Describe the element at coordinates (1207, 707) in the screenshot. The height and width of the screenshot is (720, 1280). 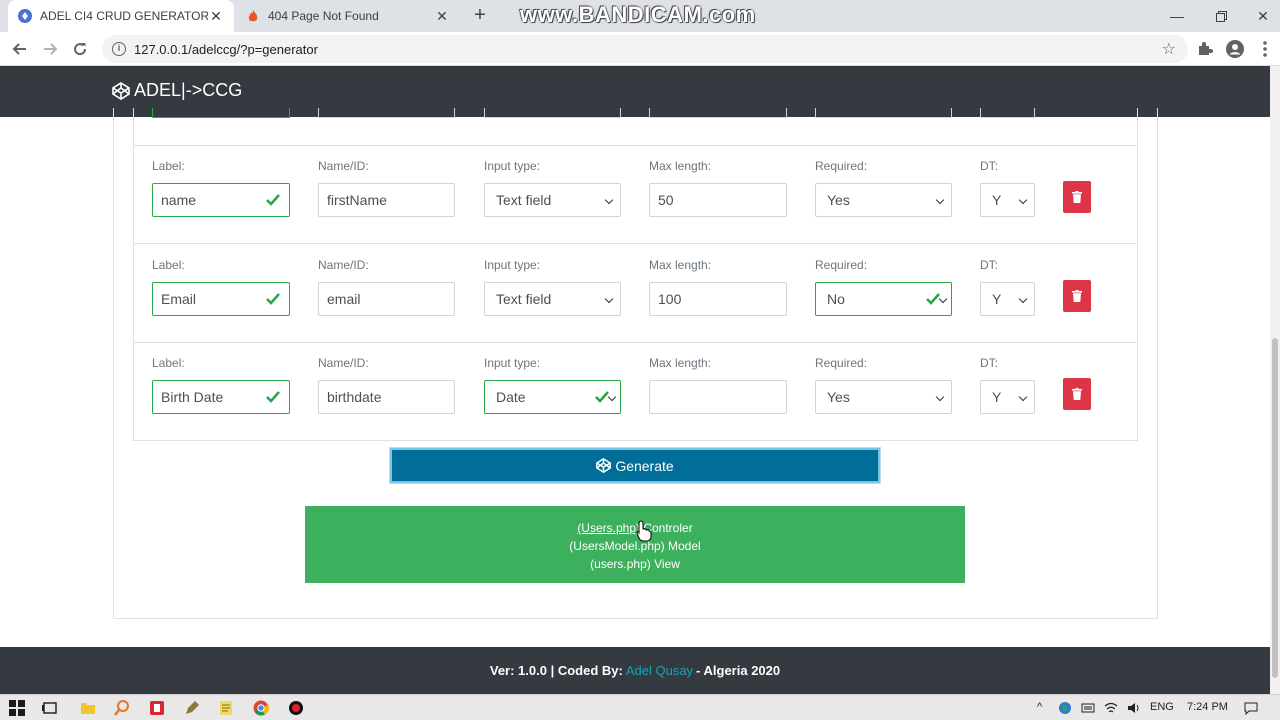
I see `clock-time: 7:24 PM` at that location.